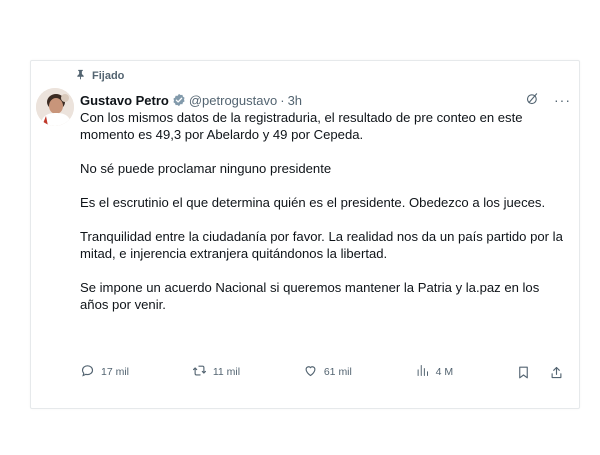  Describe the element at coordinates (523, 372) in the screenshot. I see `bookmark-icon` at that location.